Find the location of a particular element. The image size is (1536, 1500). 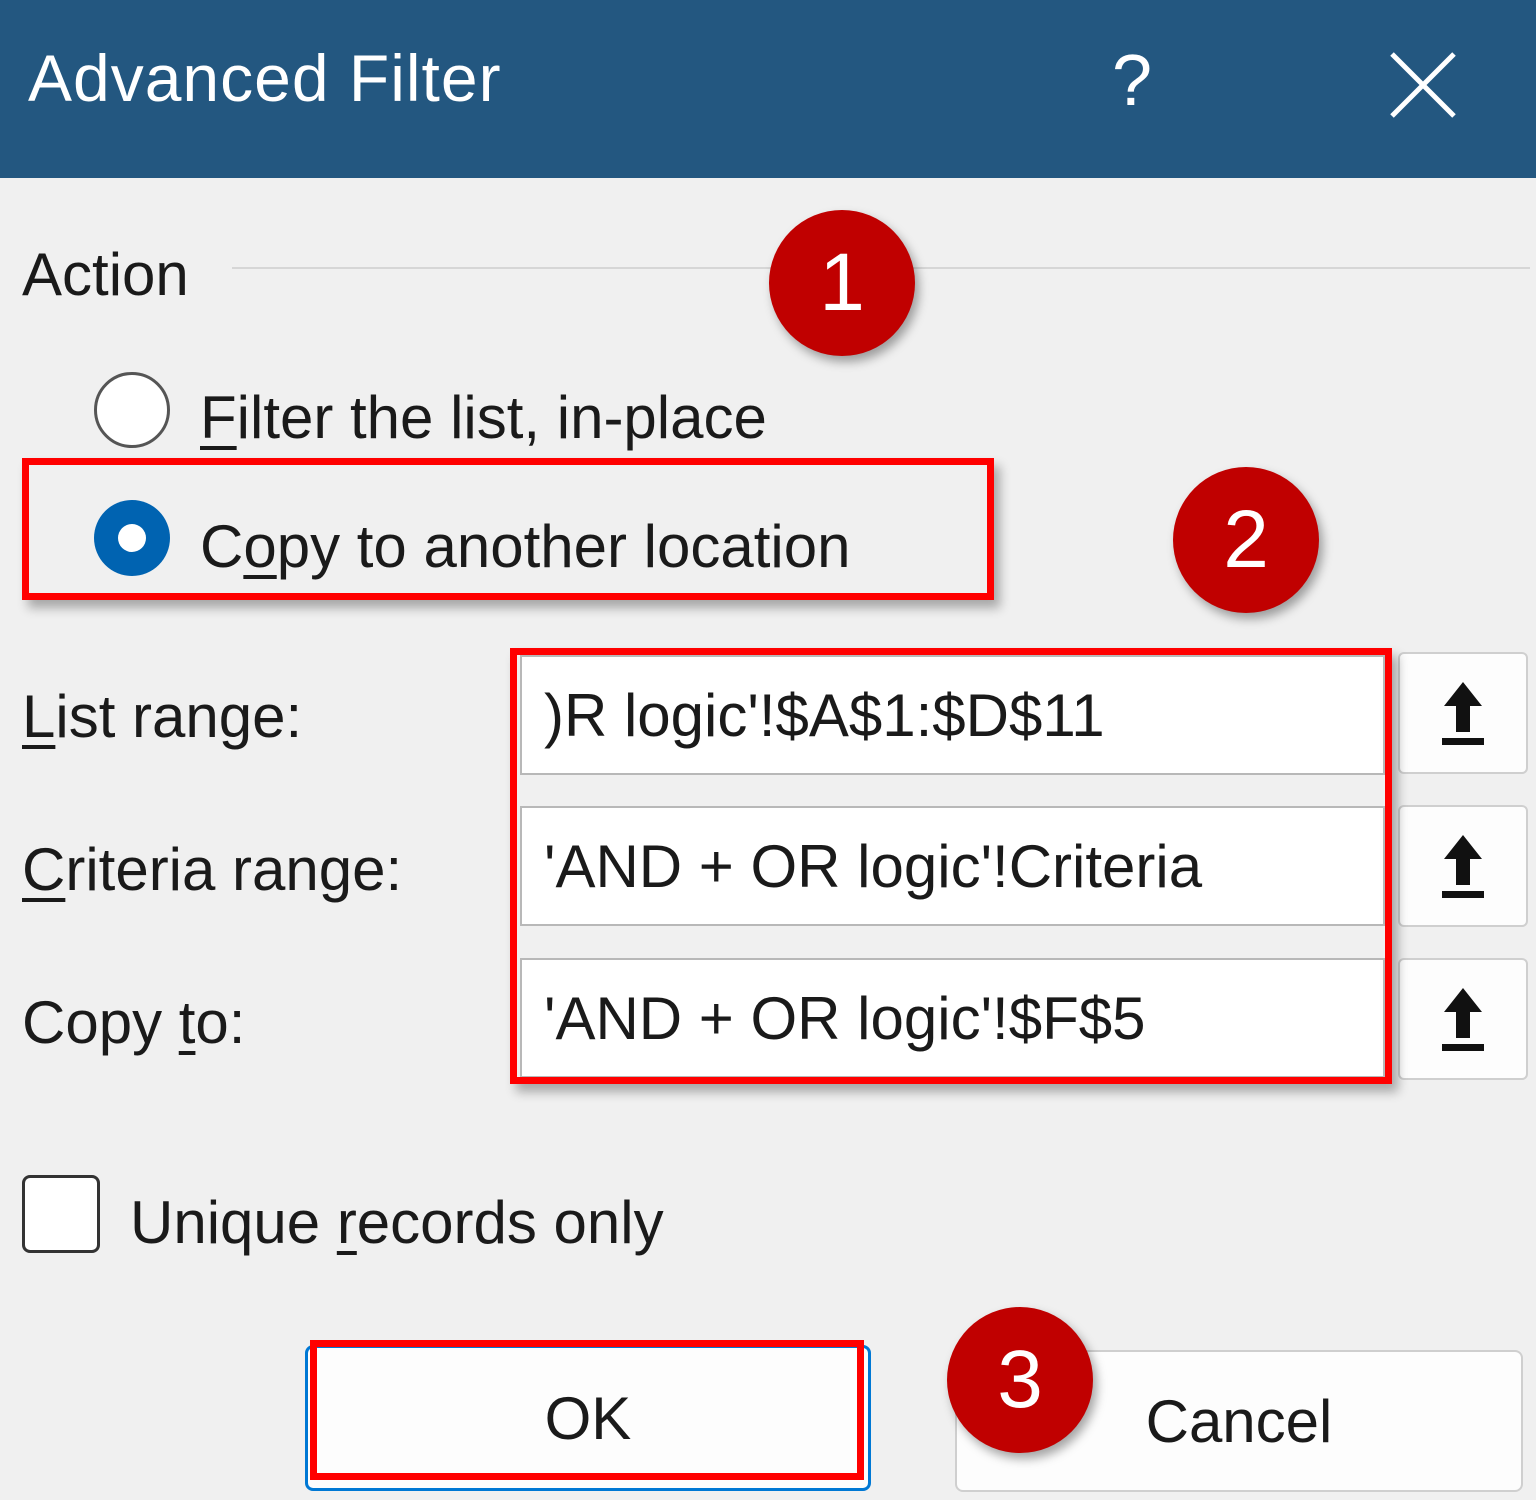

criteria-range-collapse-button is located at coordinates (1463, 866).